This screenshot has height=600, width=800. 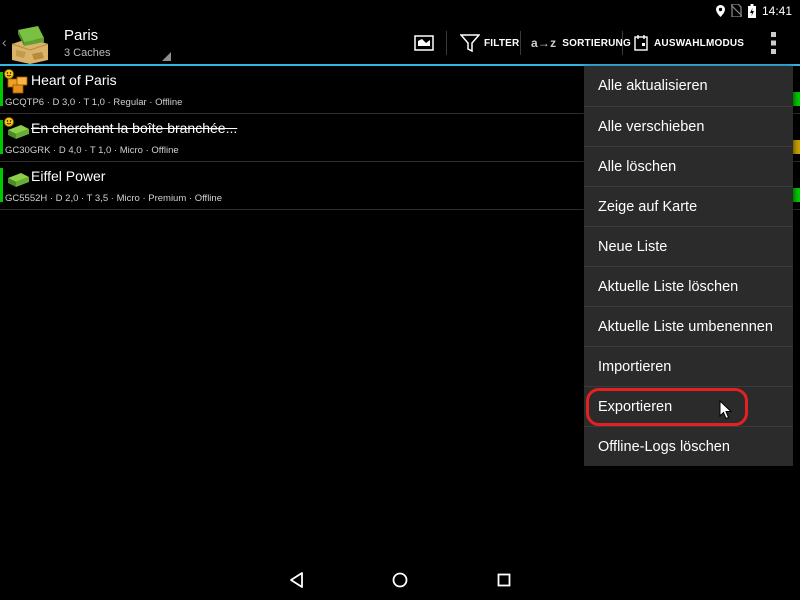 I want to click on menu-item-move-all: Alle verschieben, so click(x=688, y=126).